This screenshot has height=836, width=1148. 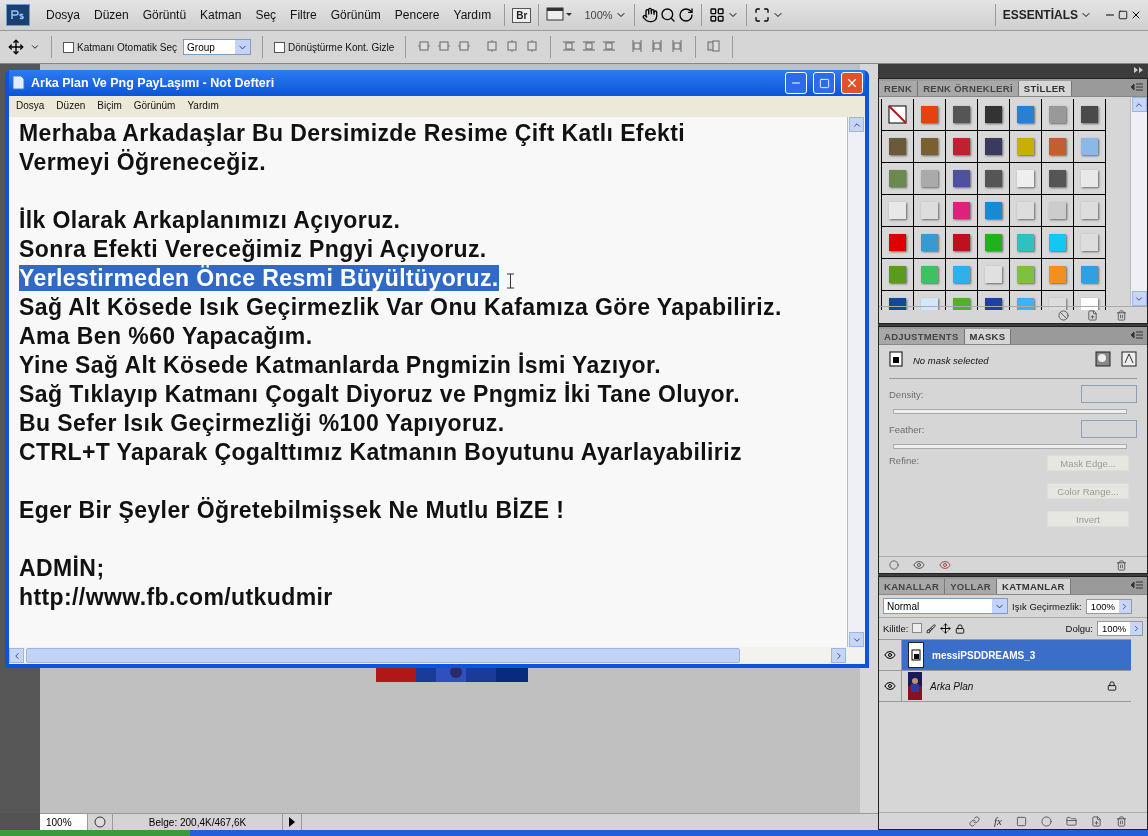 I want to click on layer-row: messiPSDDREAMS_3, so click(x=1005, y=655).